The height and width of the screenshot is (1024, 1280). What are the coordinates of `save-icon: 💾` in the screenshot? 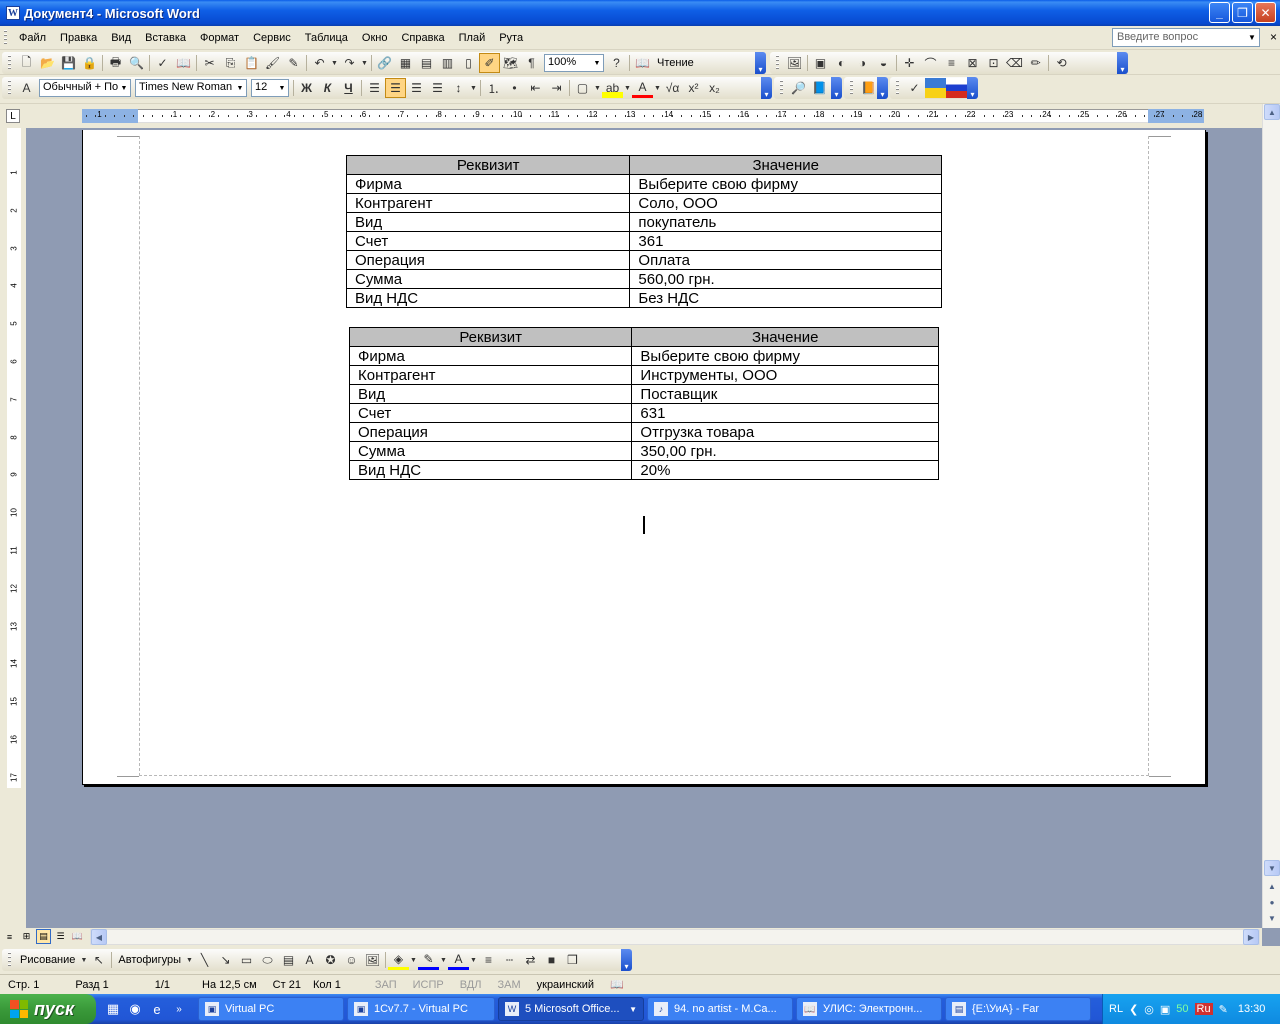 It's located at (68, 63).